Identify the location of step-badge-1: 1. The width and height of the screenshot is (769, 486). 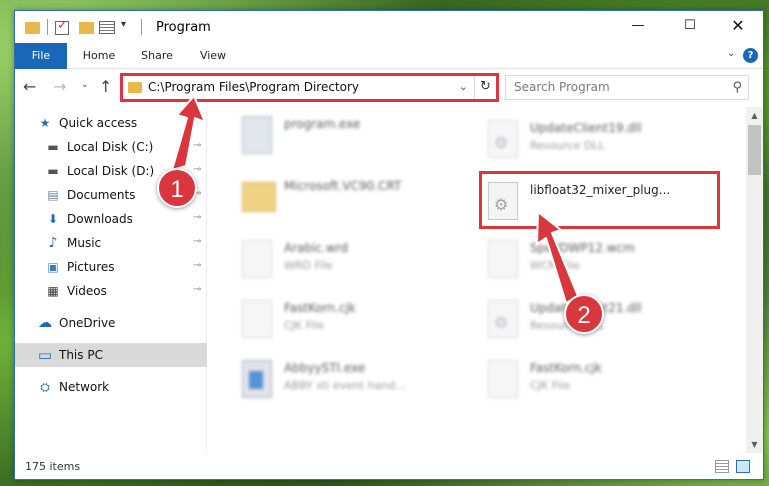
(177, 188).